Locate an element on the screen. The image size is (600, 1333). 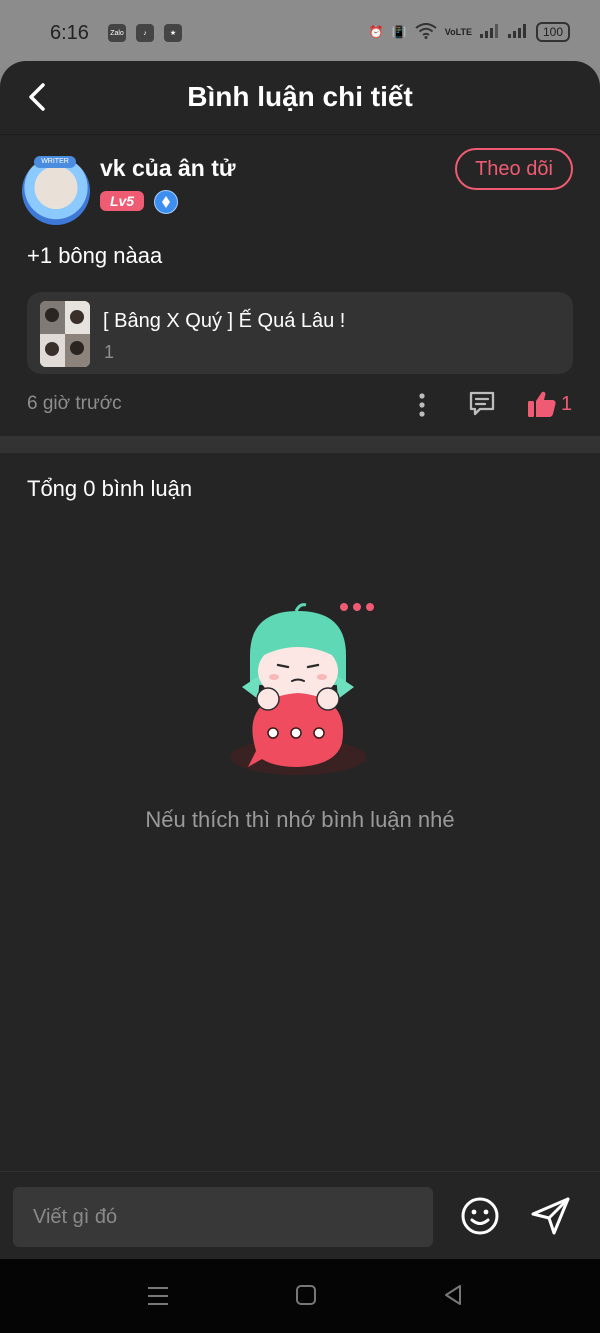
tiktok-icon: ♪ is located at coordinates (145, 33).